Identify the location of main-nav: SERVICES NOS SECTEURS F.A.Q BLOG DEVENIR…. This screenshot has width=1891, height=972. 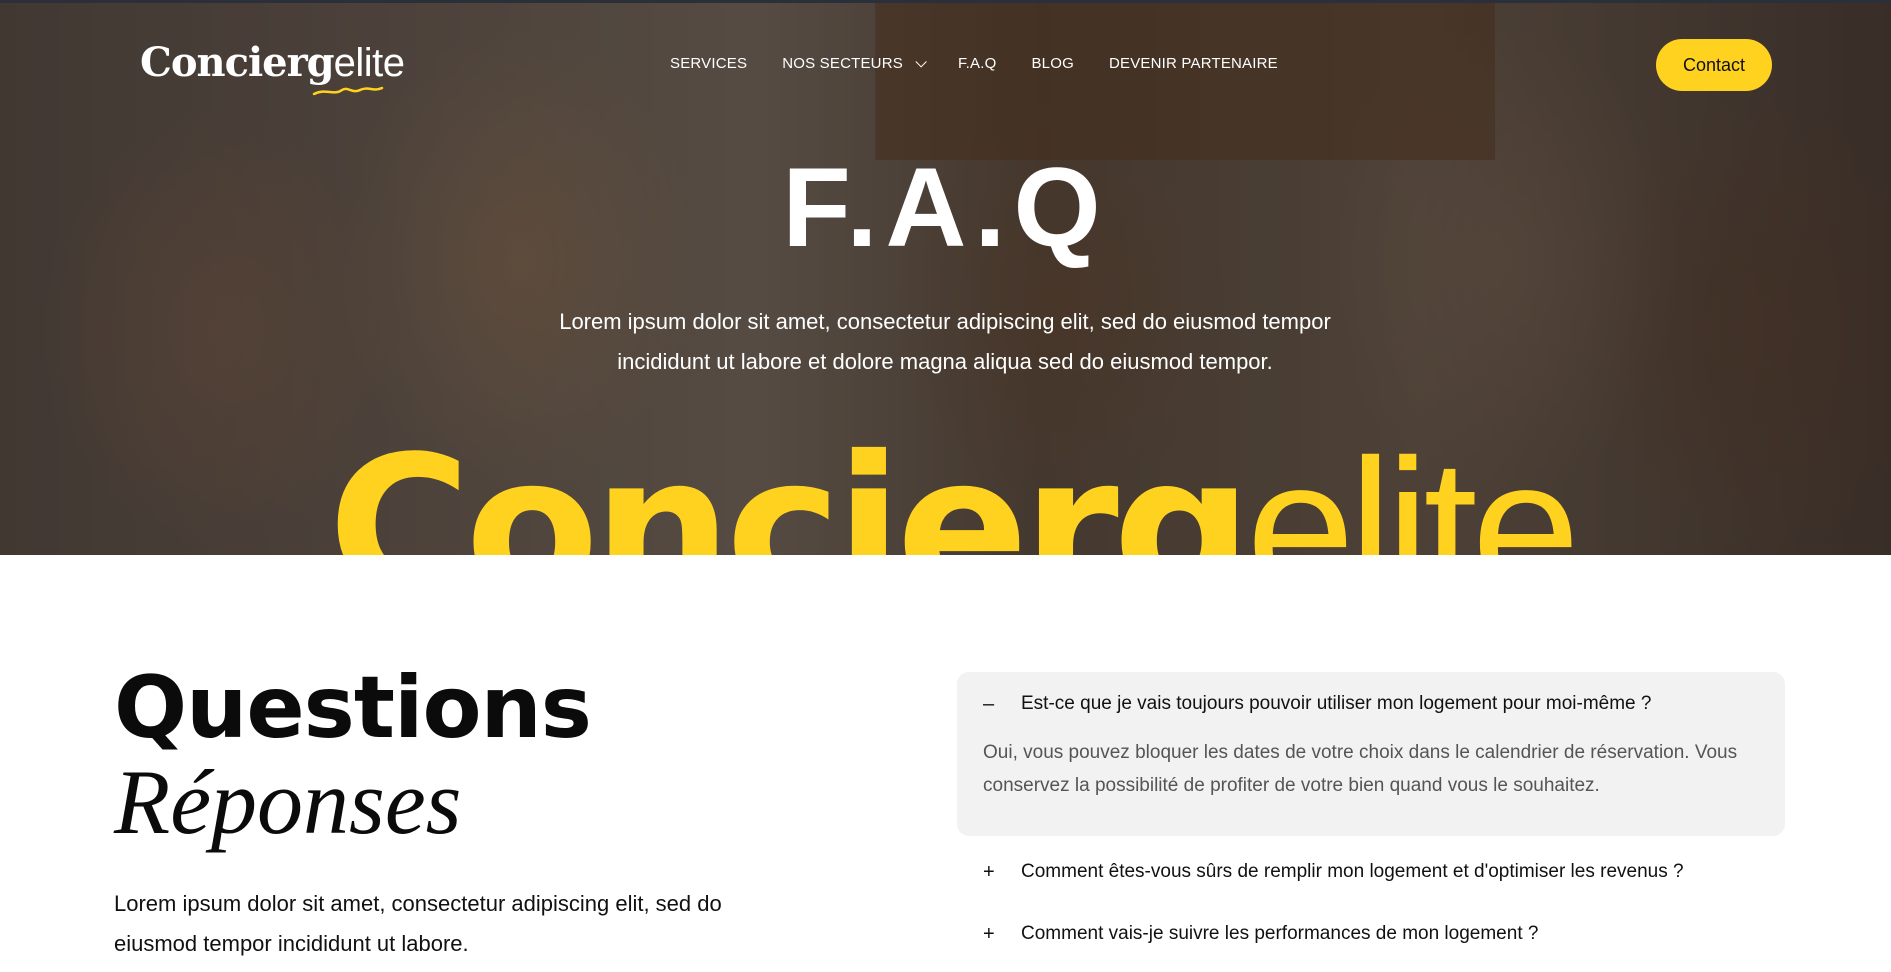
(991, 63).